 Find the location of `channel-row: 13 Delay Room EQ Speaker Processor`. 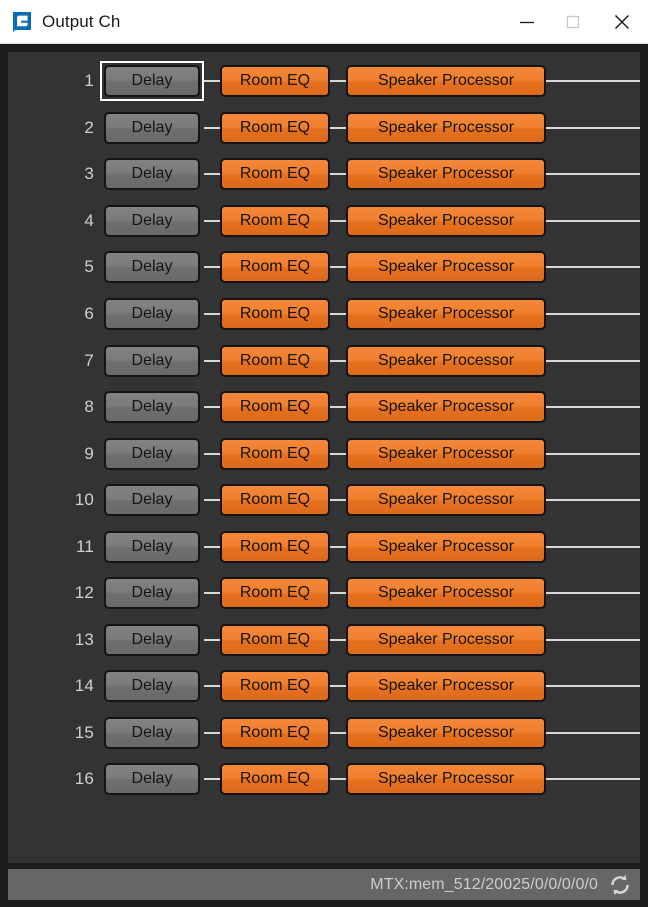

channel-row: 13 Delay Room EQ Speaker Processor is located at coordinates (324, 640).